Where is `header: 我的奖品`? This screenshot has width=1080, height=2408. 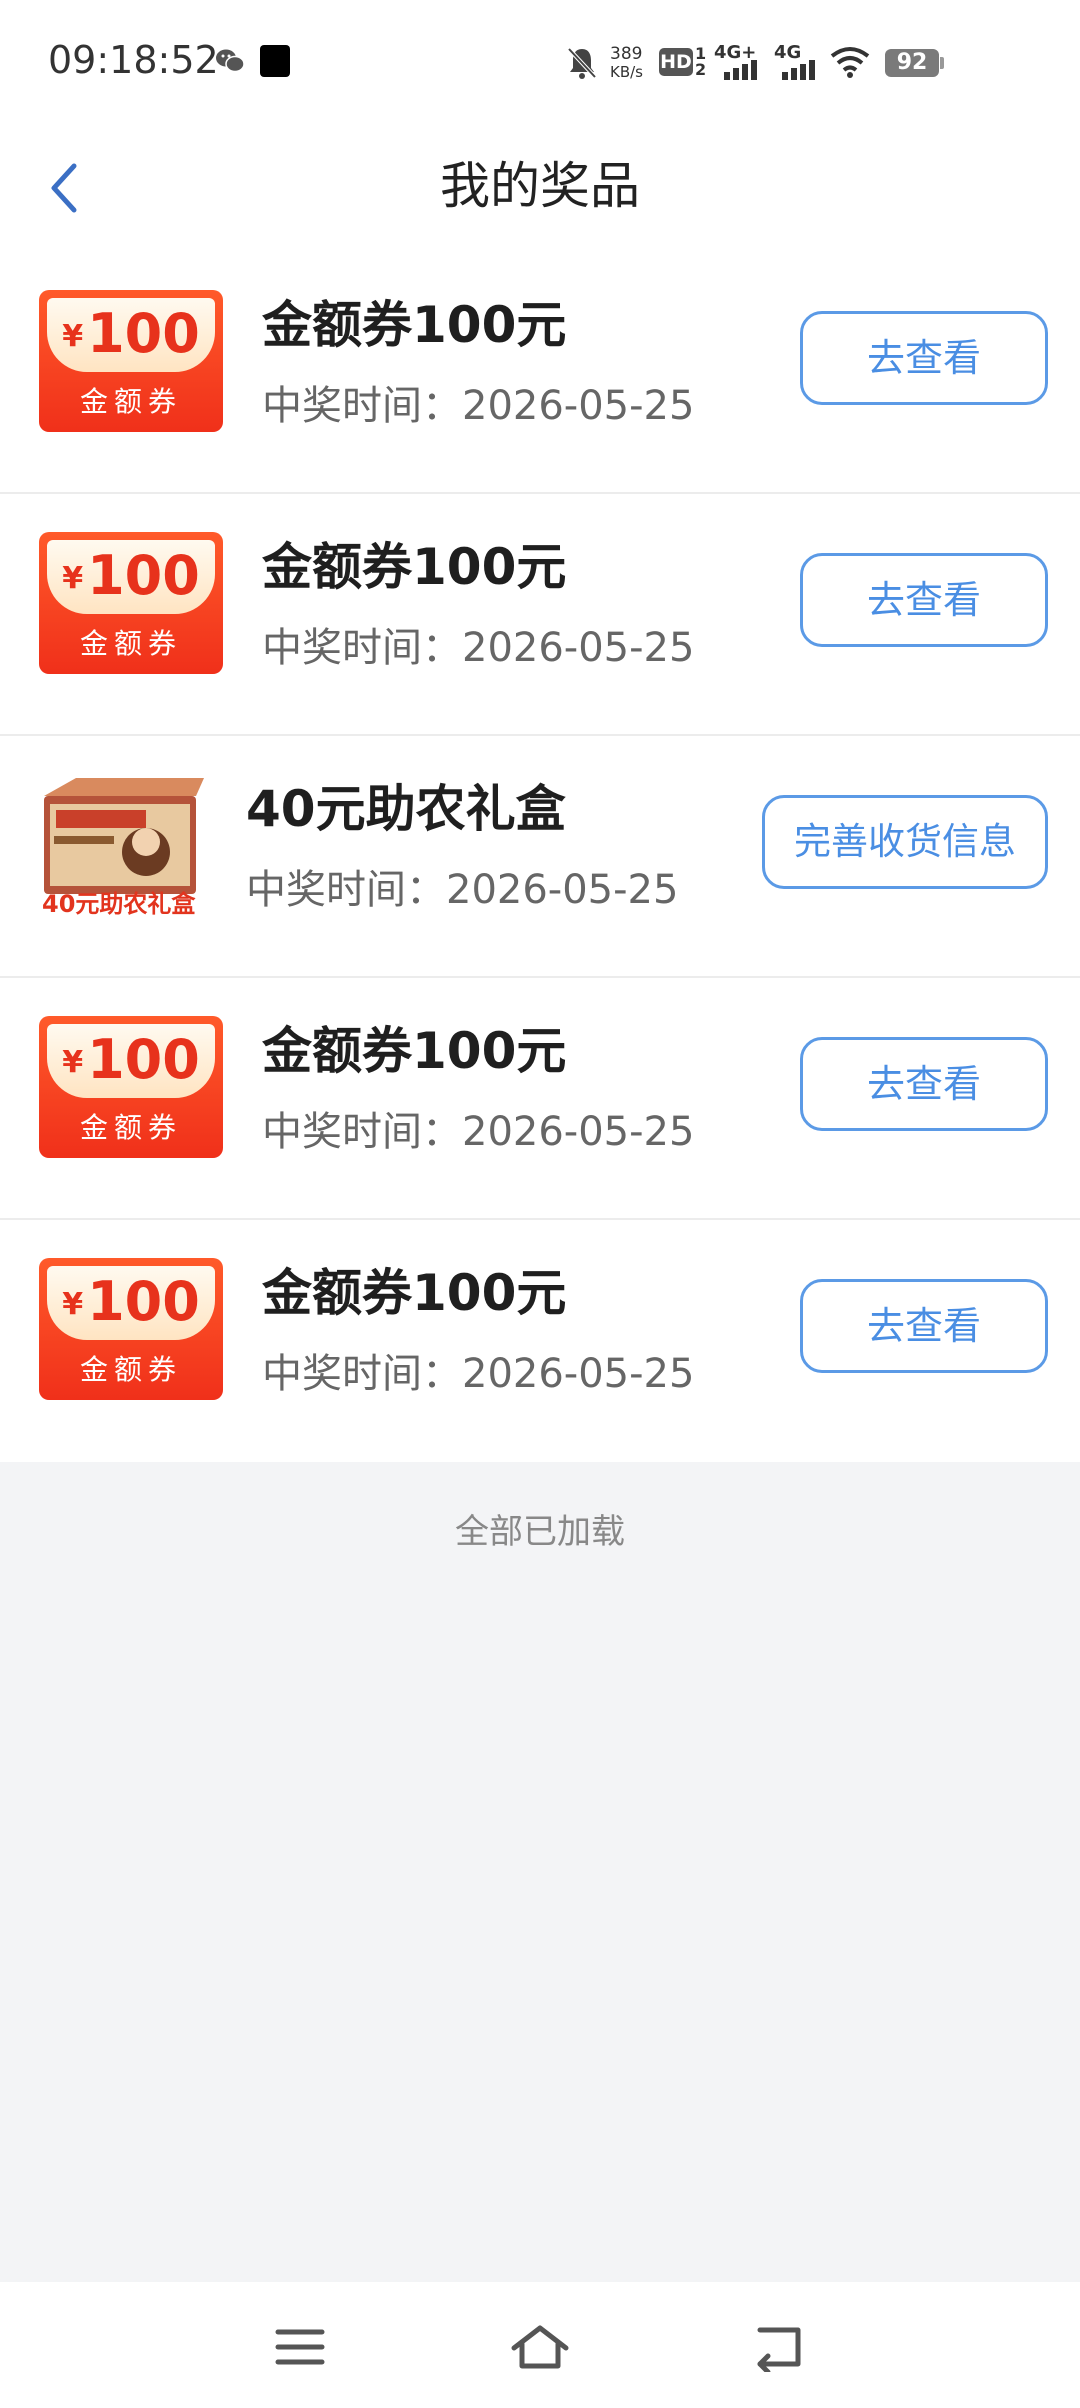 header: 我的奖品 is located at coordinates (540, 189).